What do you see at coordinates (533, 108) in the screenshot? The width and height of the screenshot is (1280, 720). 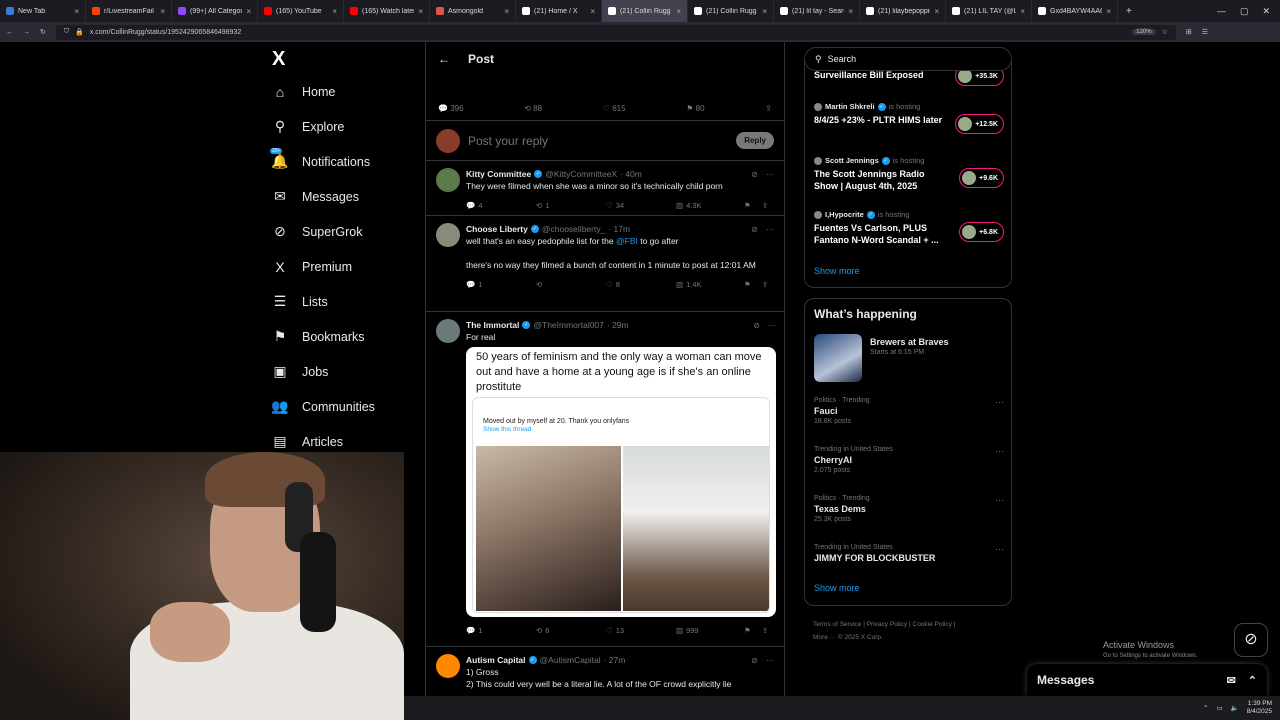 I see `repost-count: ⟲ 88` at bounding box center [533, 108].